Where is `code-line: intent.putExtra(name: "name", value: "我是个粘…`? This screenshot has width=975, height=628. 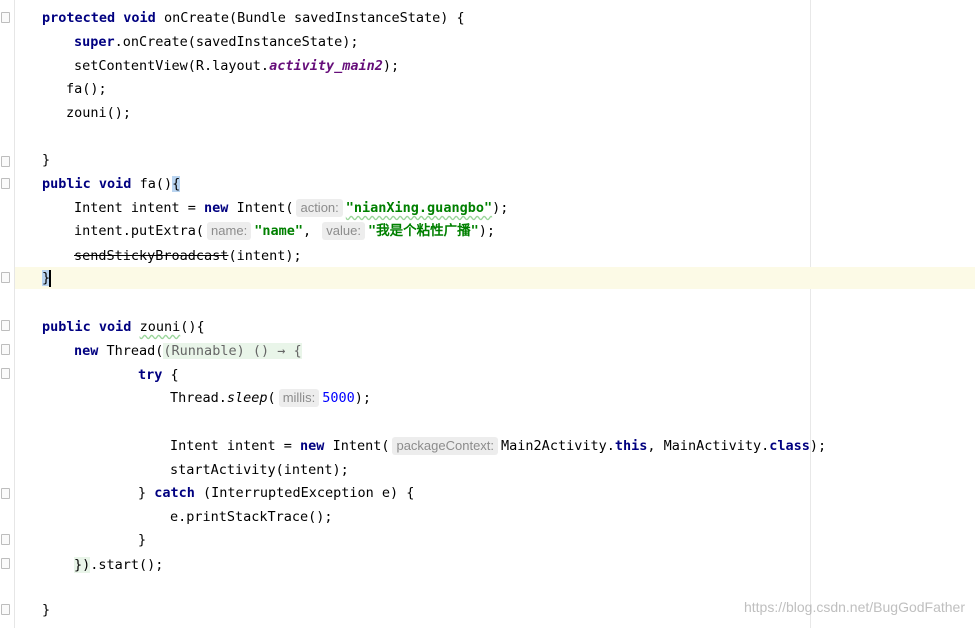 code-line: intent.putExtra(name: "name", value: "我是个粘… is located at coordinates (284, 231).